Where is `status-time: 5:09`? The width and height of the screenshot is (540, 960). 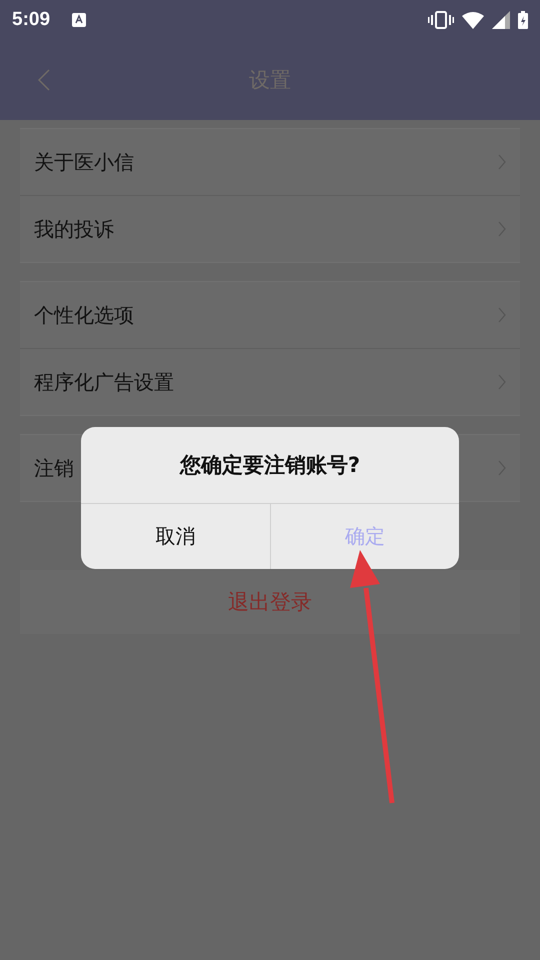 status-time: 5:09 is located at coordinates (31, 20).